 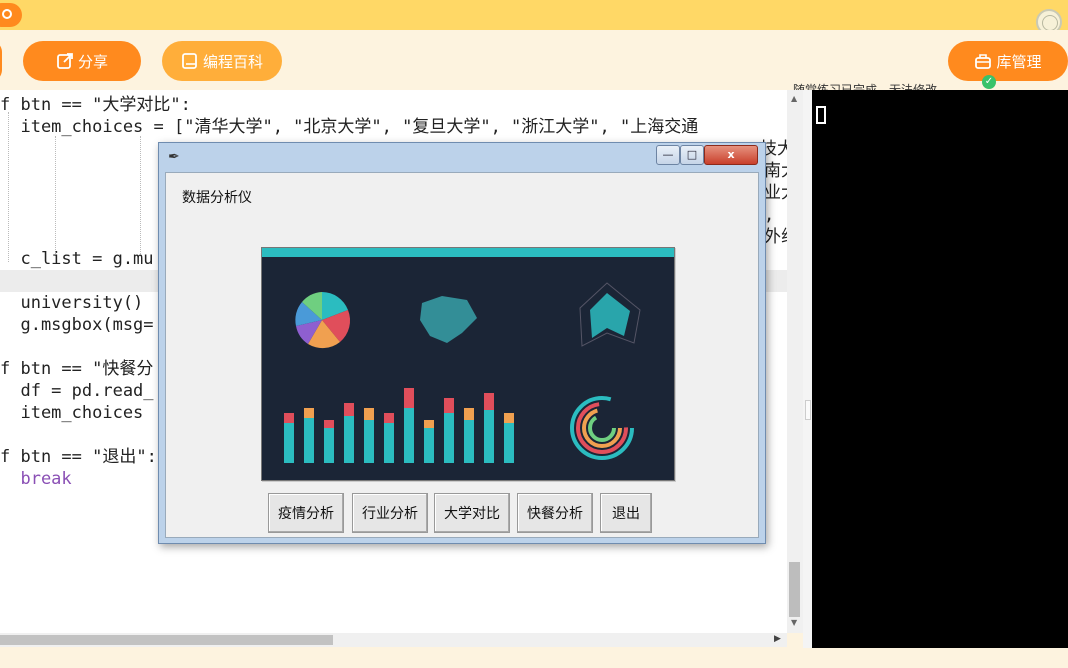 I want to click on app-logo, so click(x=11, y=15).